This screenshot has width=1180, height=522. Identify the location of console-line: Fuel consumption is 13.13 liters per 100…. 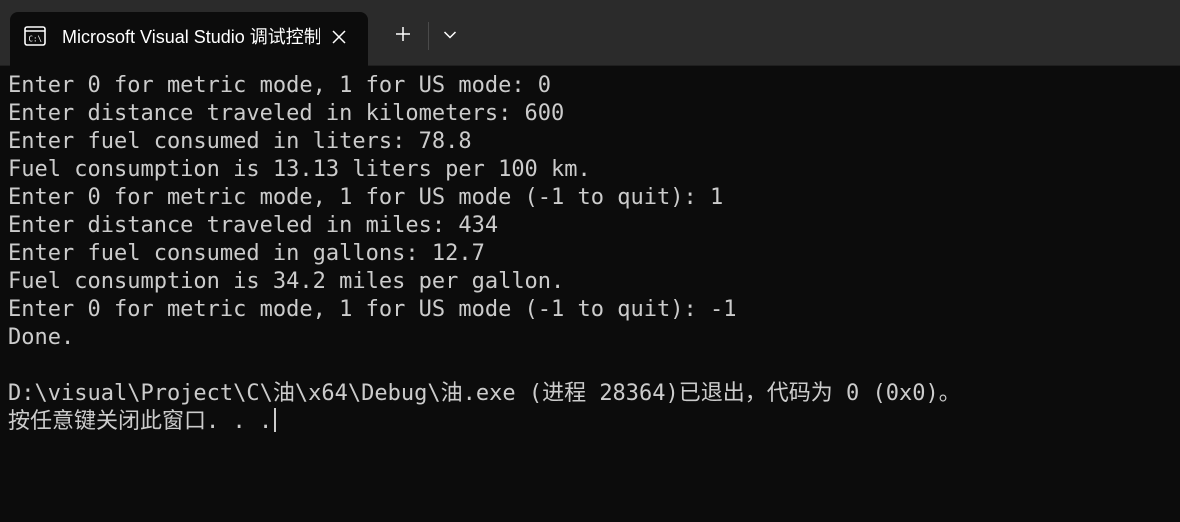
(299, 169).